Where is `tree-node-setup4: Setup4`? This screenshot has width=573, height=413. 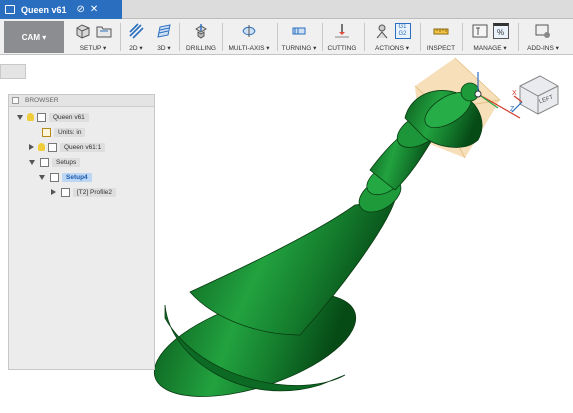
tree-node-setup4: Setup4 is located at coordinates (65, 177).